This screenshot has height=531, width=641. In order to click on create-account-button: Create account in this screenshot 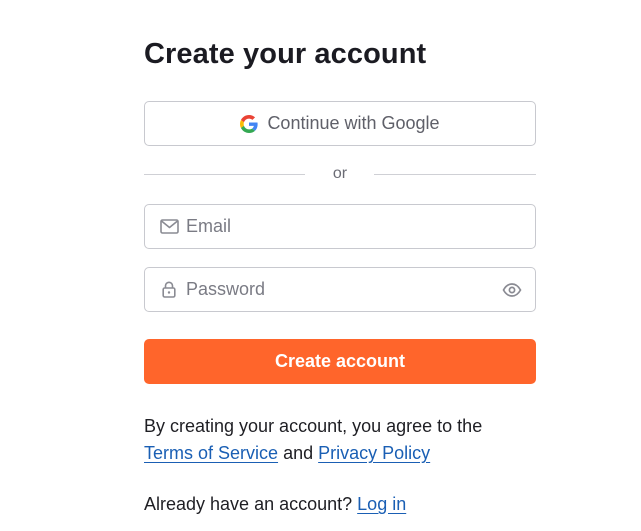, I will do `click(340, 361)`.